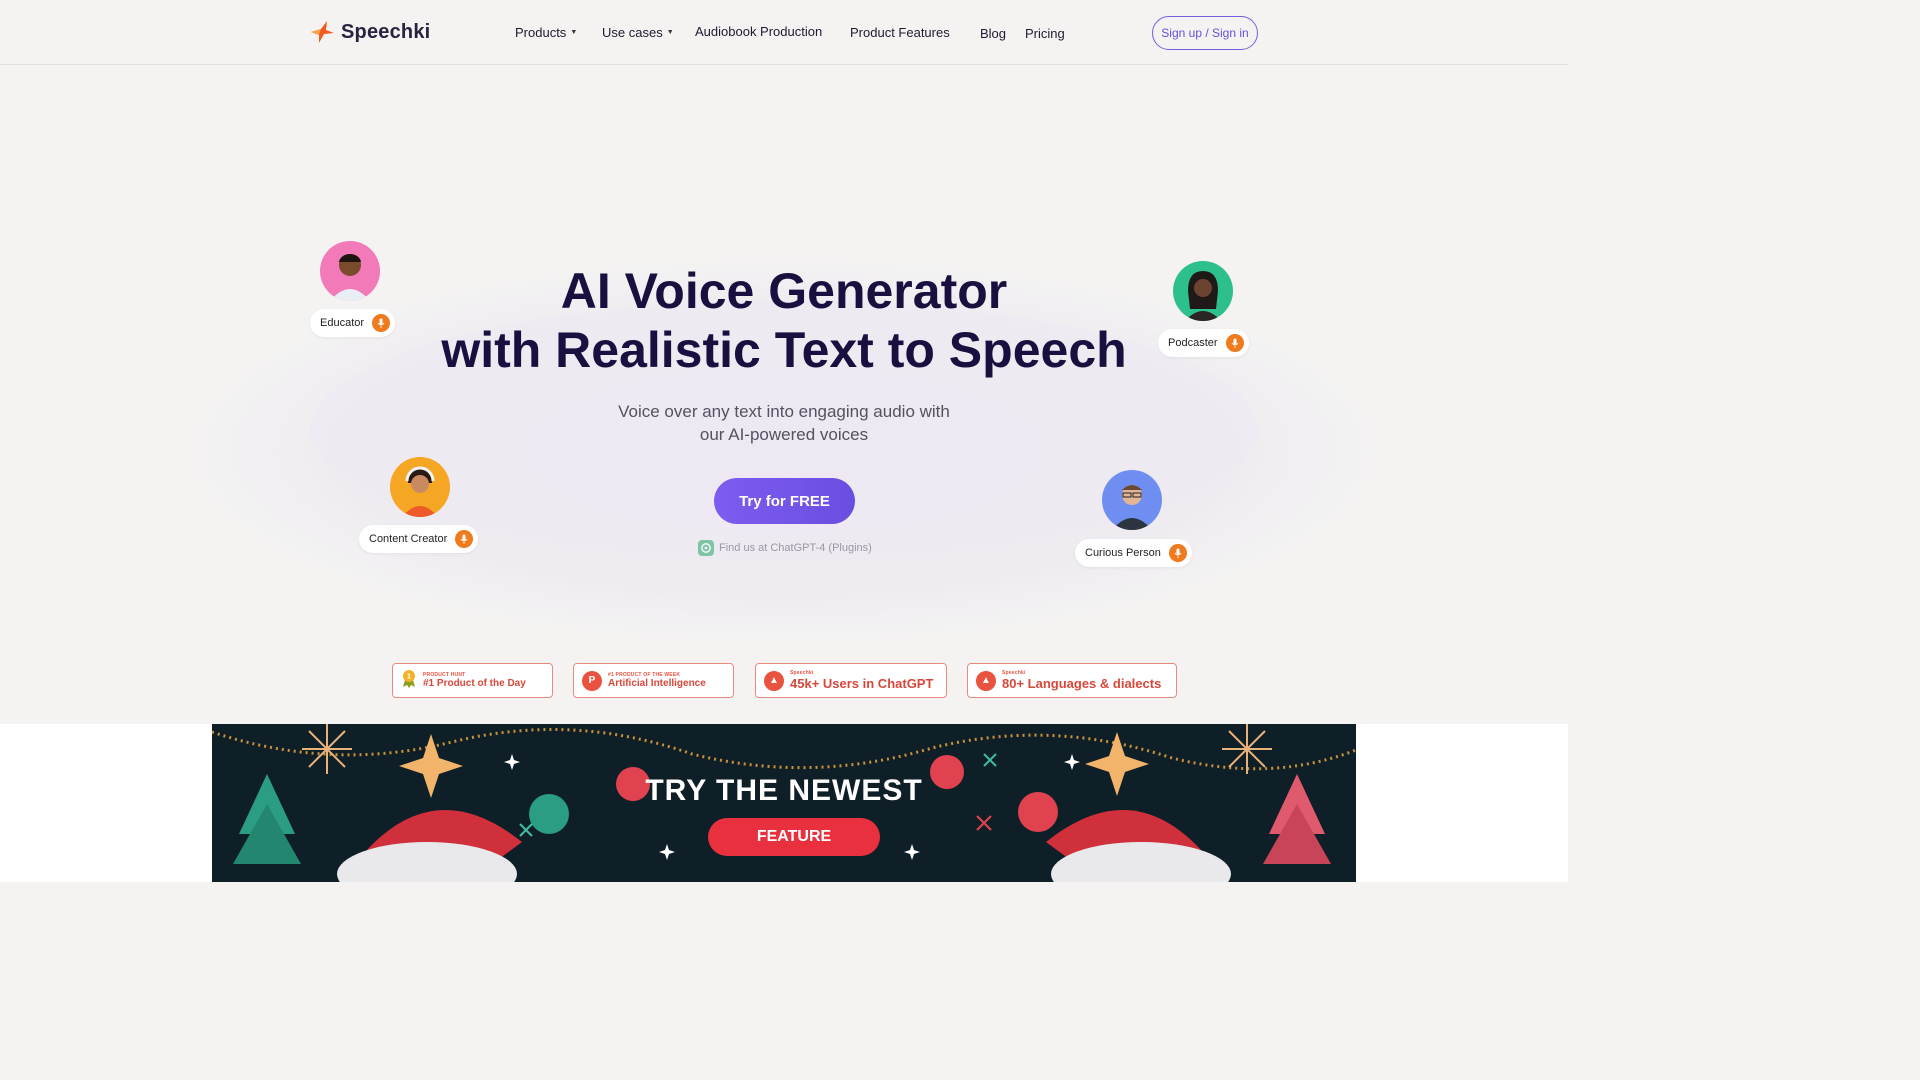 This screenshot has height=1080, width=1920. What do you see at coordinates (632, 32) in the screenshot?
I see `nav-use-cases-label: Use cases` at bounding box center [632, 32].